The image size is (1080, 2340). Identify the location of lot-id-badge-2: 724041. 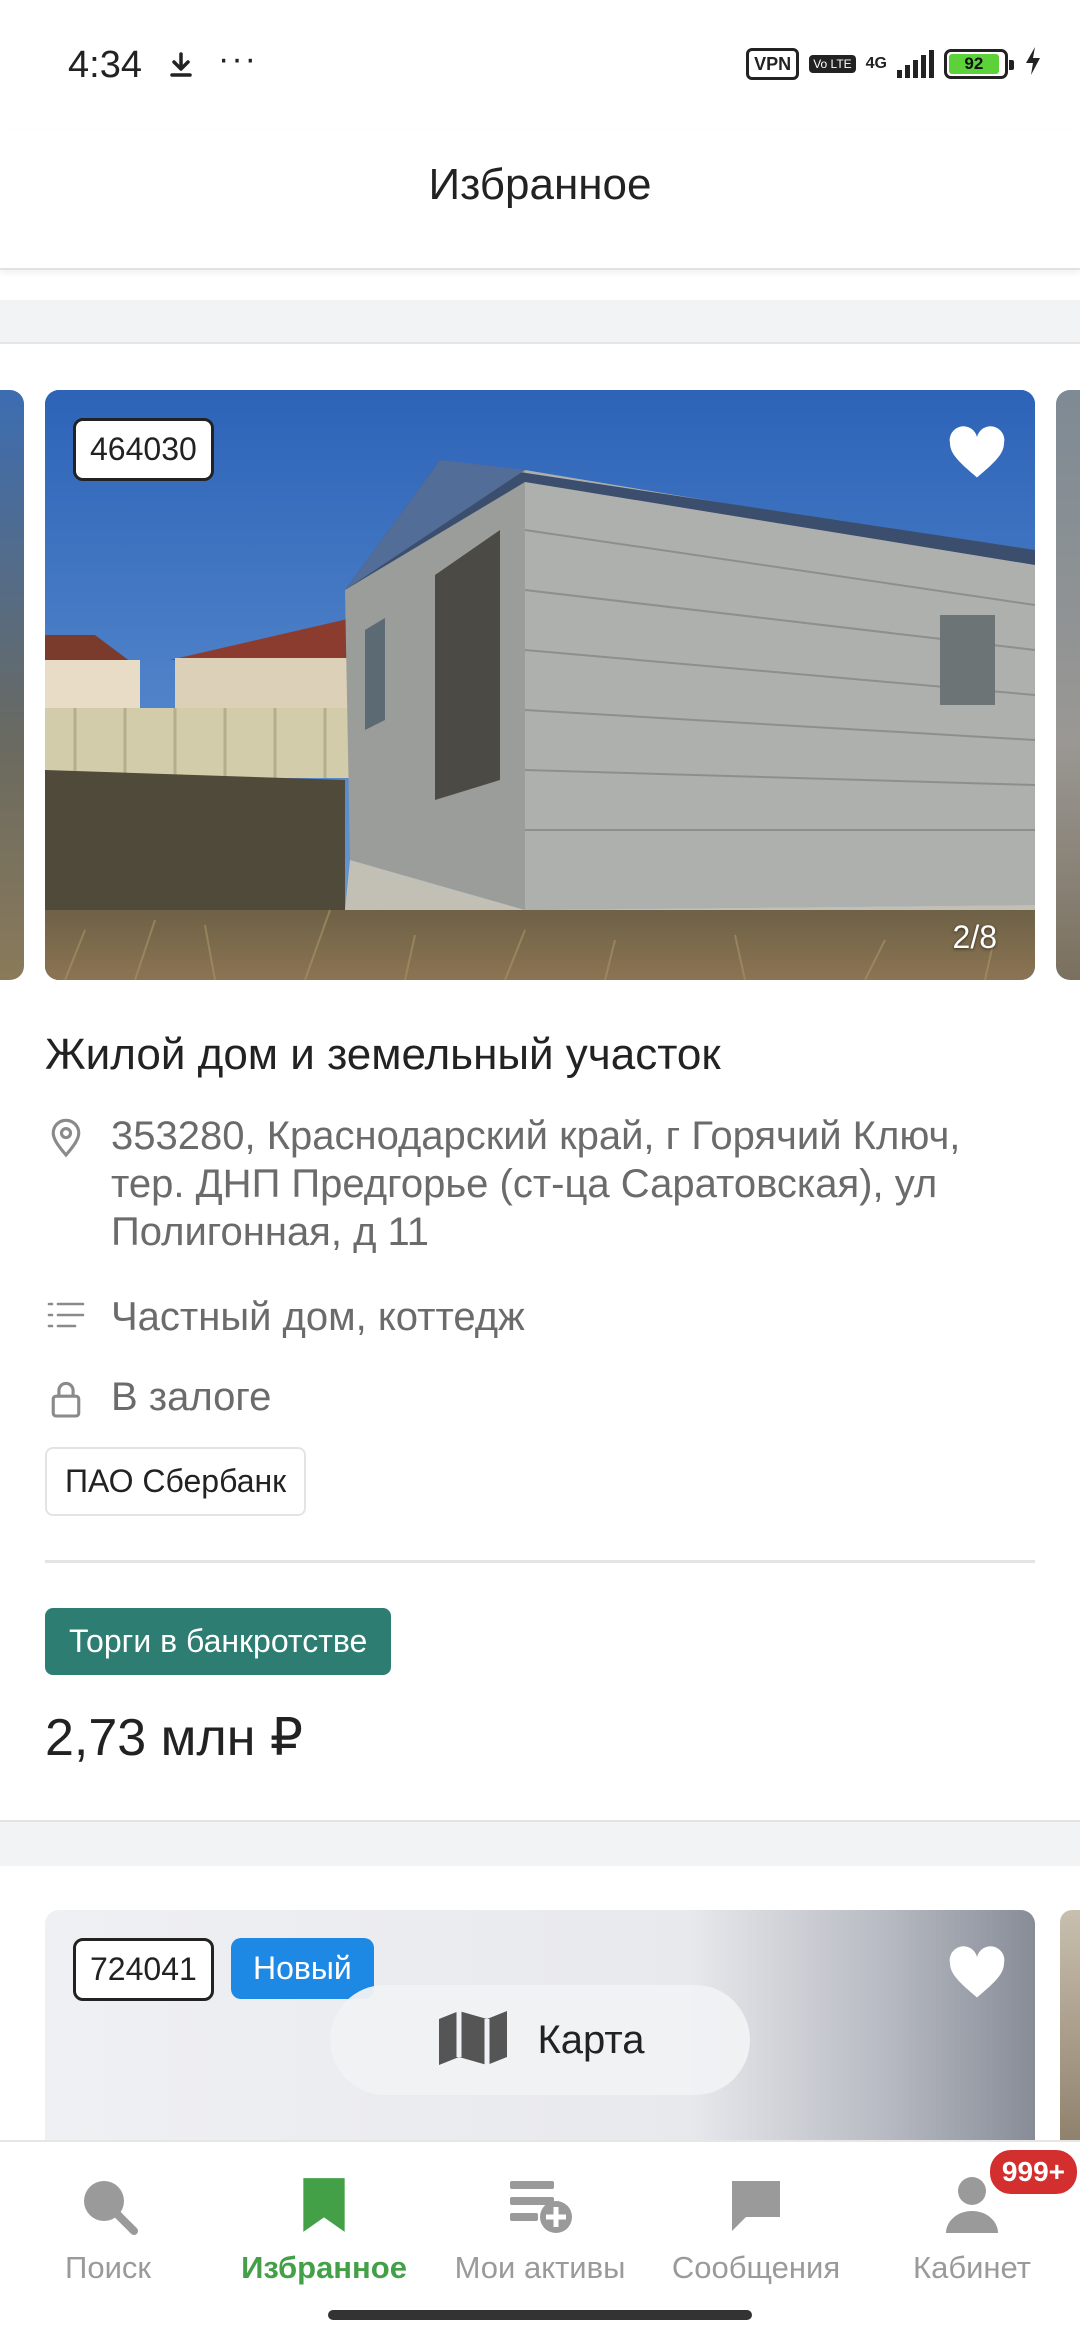
(143, 1969).